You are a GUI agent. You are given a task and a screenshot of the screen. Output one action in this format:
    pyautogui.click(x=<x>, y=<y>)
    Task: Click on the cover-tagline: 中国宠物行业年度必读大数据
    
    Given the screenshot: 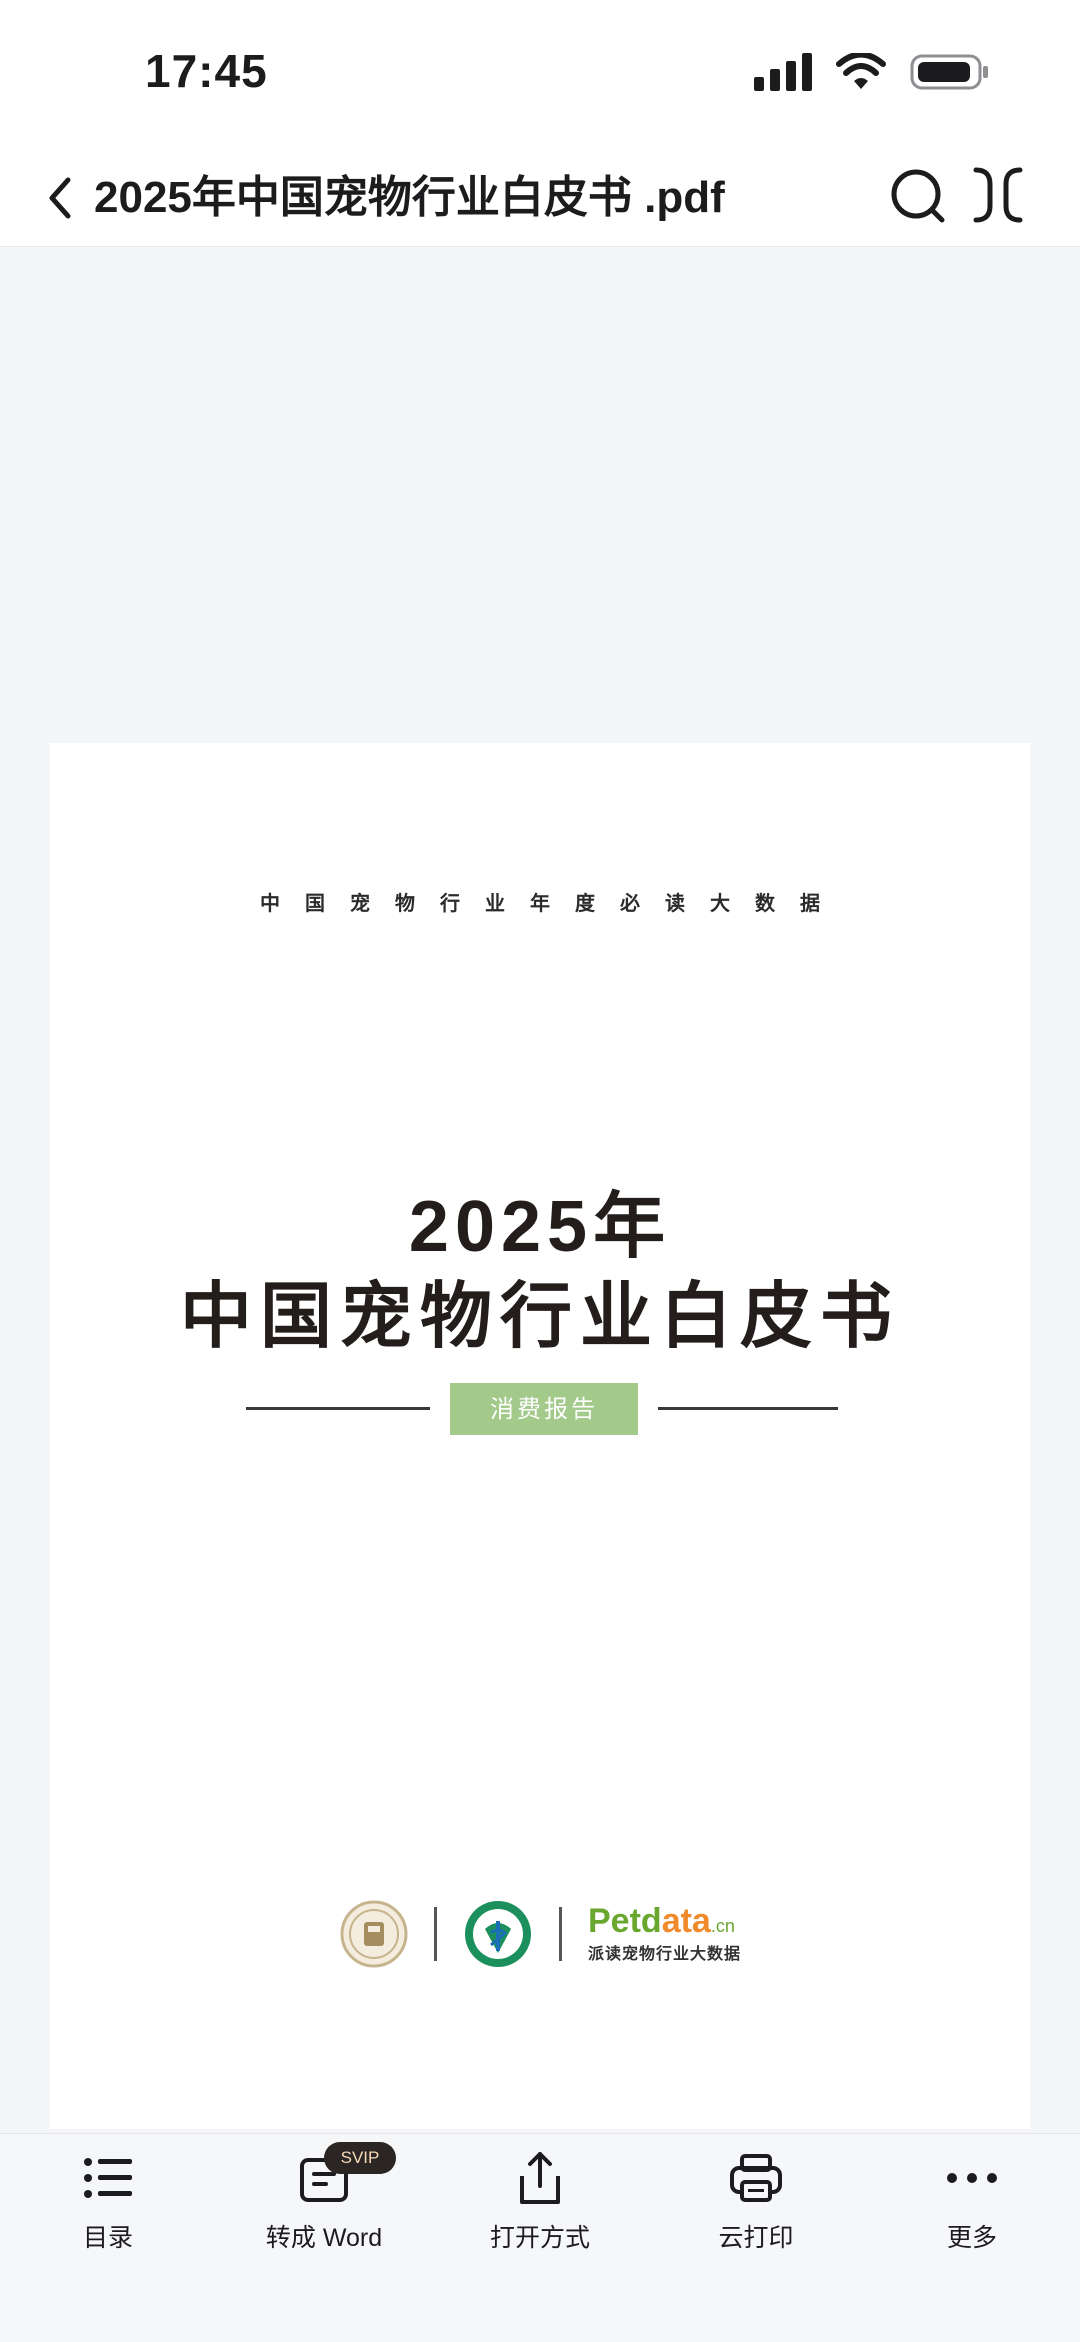 What is the action you would take?
    pyautogui.click(x=552, y=904)
    